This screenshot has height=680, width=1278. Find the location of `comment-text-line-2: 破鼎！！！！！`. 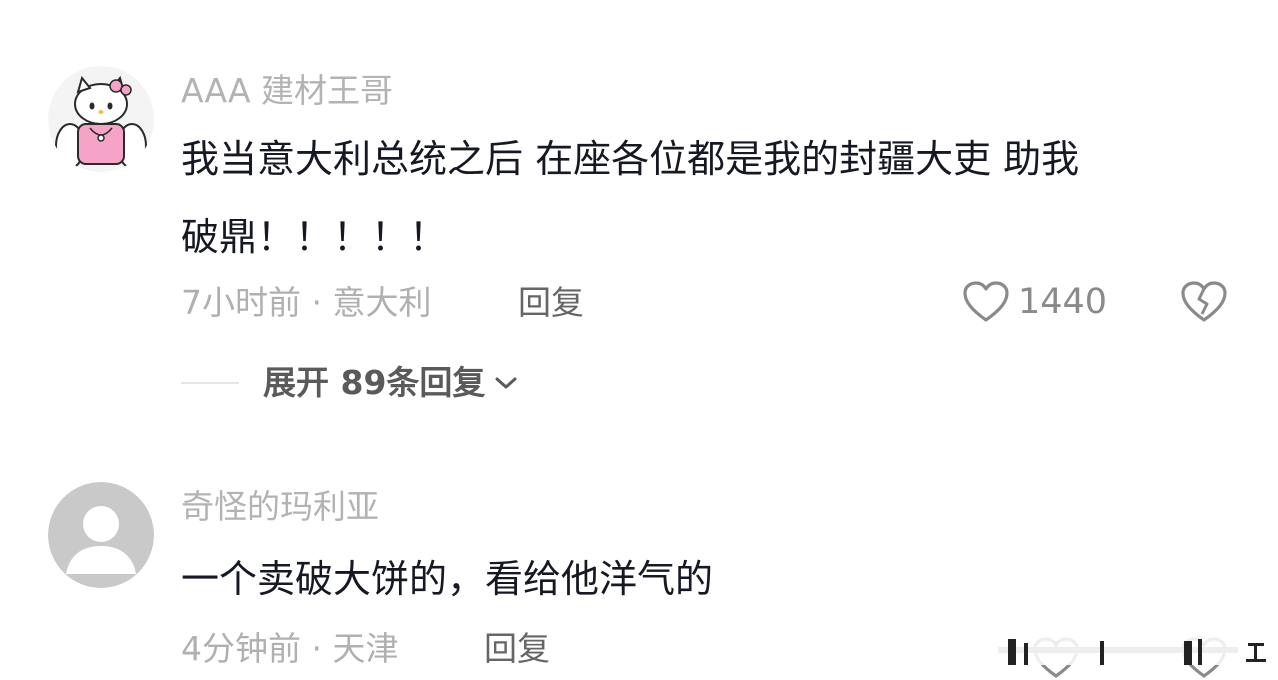

comment-text-line-2: 破鼎！！！！！ is located at coordinates (314, 237).